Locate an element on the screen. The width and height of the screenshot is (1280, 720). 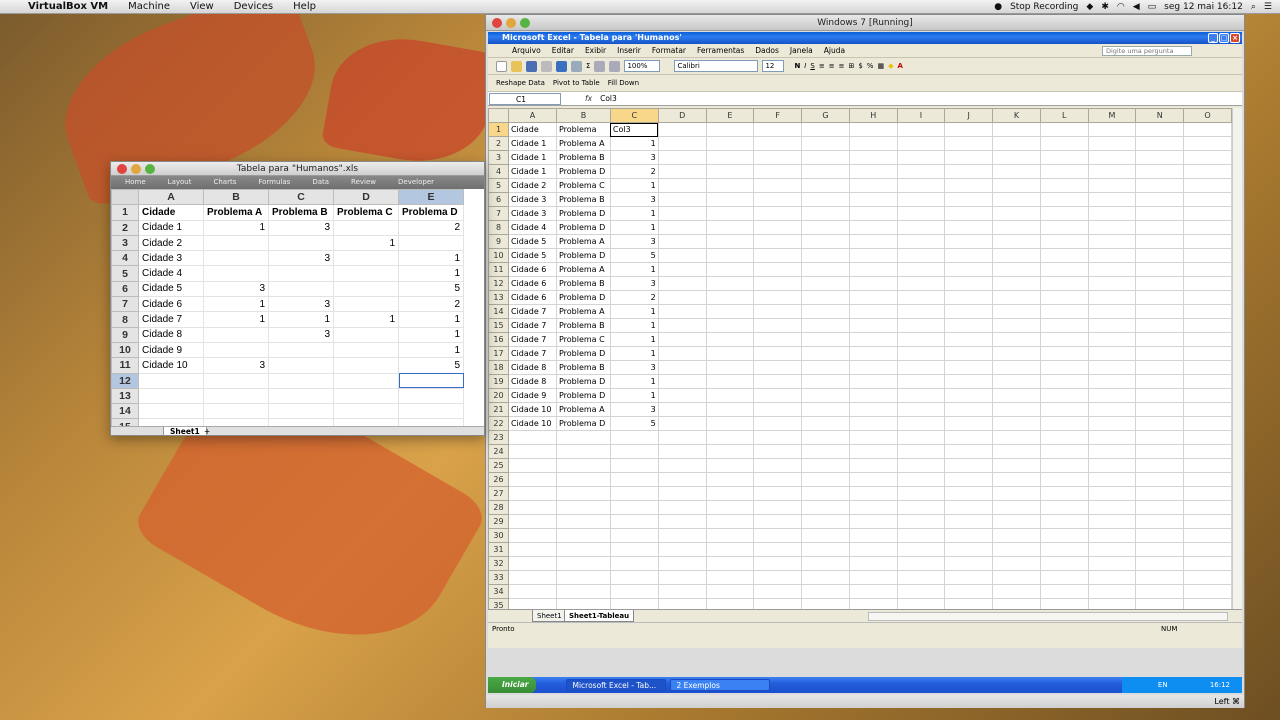
cell-o9 is located at coordinates (1207, 241).